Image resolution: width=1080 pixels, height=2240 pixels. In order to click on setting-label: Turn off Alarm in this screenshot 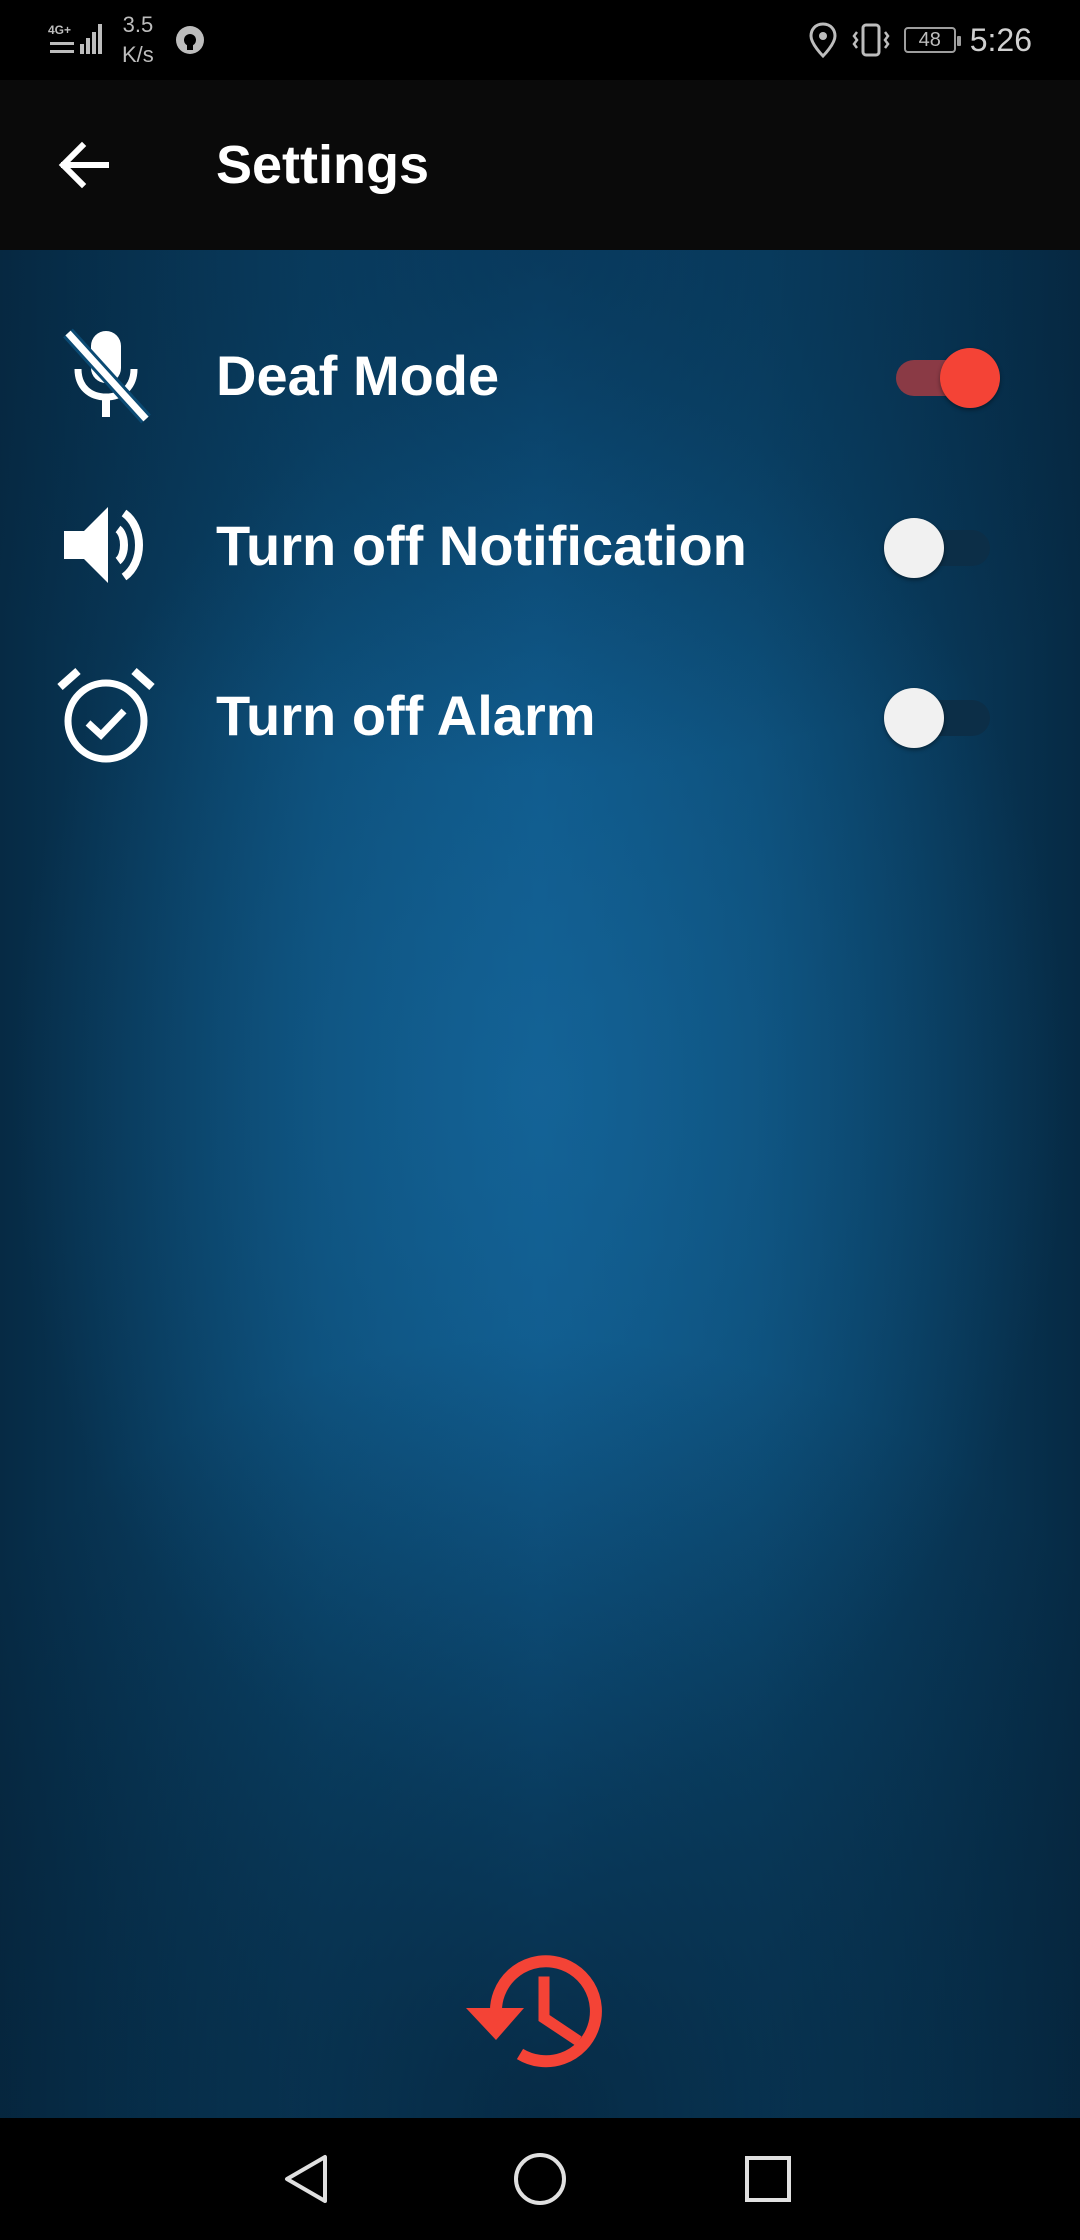, I will do `click(406, 715)`.